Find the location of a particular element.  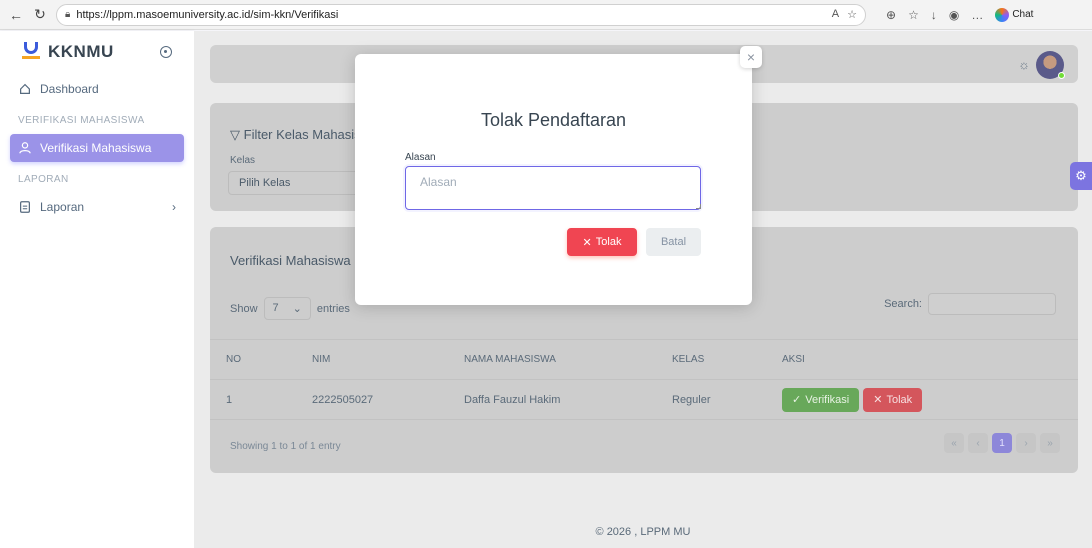

search-input is located at coordinates (992, 304).